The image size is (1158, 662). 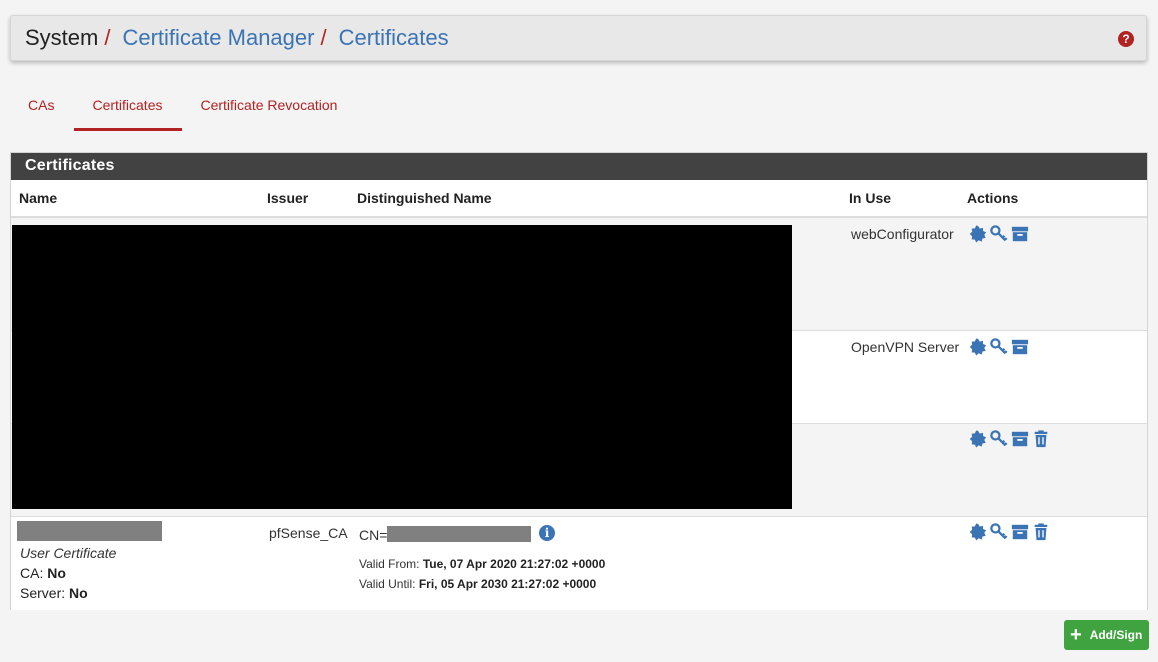 What do you see at coordinates (1116, 635) in the screenshot?
I see `add-sign-label: Add/Sign` at bounding box center [1116, 635].